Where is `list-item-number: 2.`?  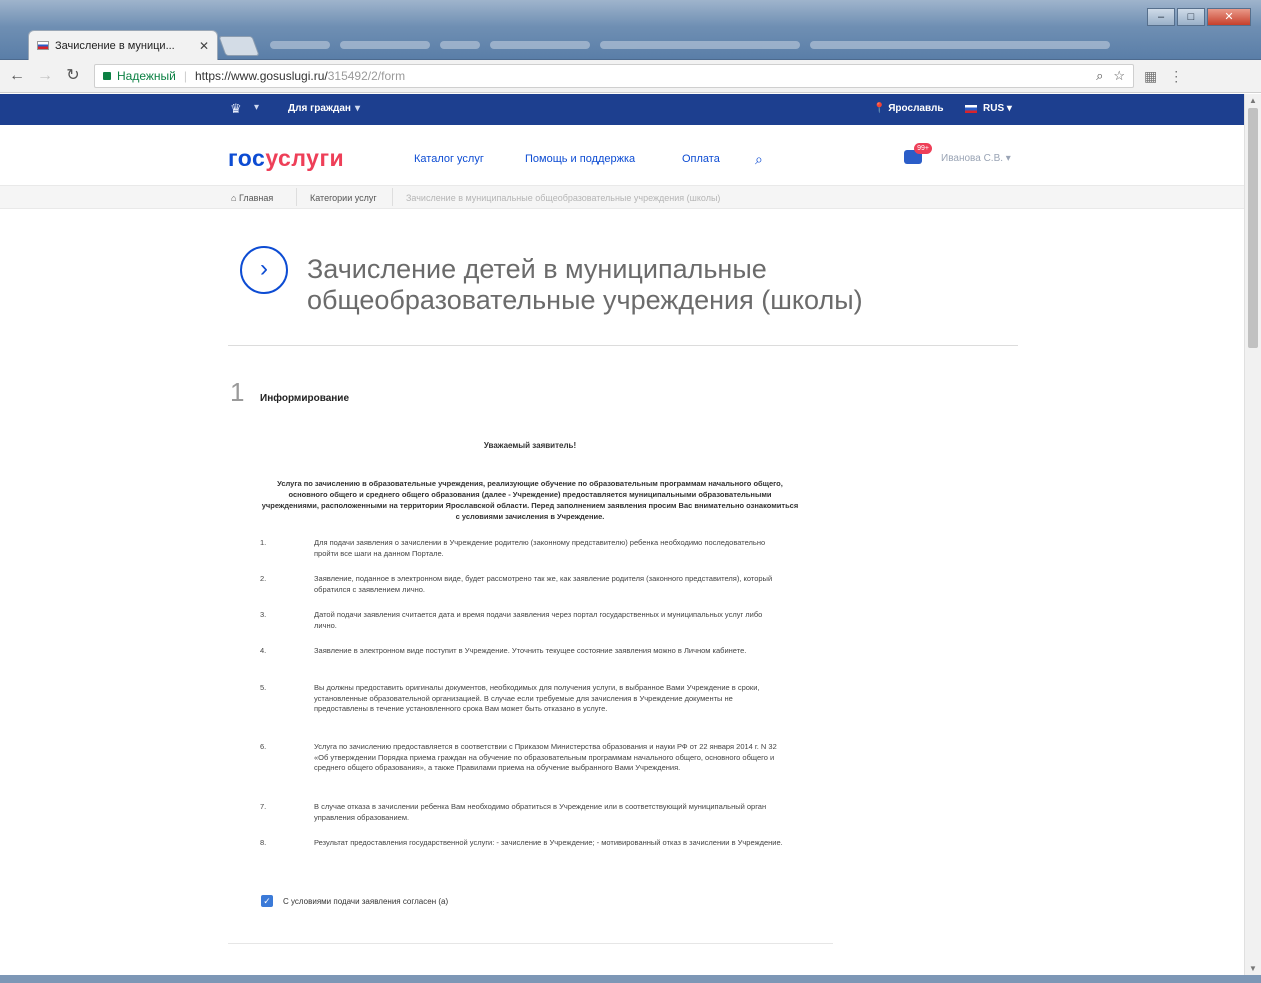
list-item-number: 2. is located at coordinates (263, 578).